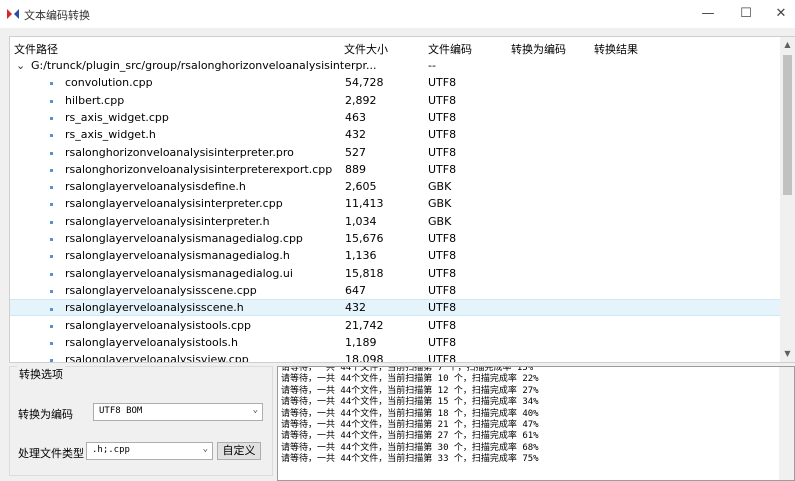 The width and height of the screenshot is (795, 481). What do you see at coordinates (450, 49) in the screenshot?
I see `column-header-encoding: 文件编码` at bounding box center [450, 49].